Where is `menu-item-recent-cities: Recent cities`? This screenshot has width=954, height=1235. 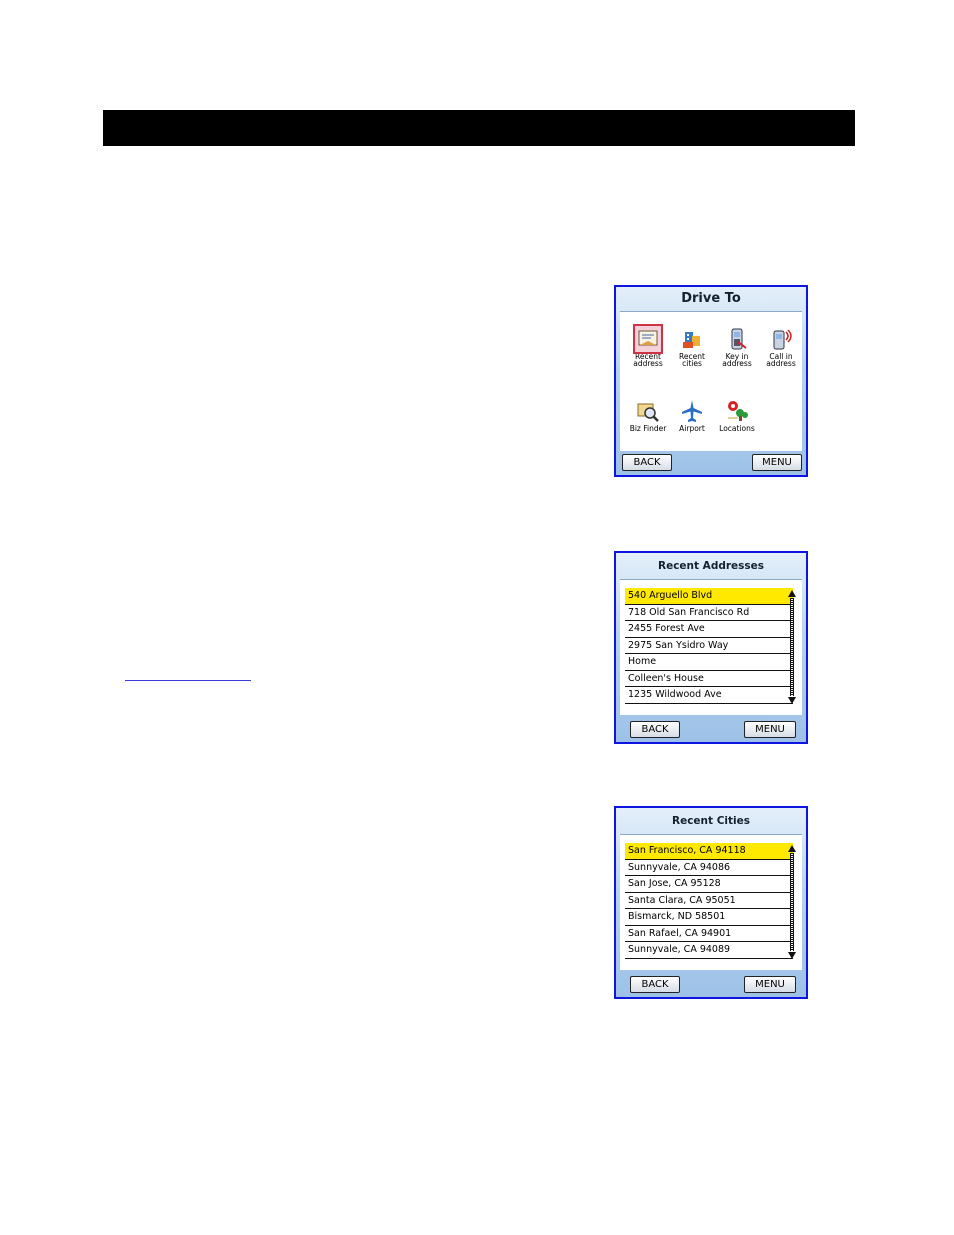
menu-item-recent-cities: Recent cities is located at coordinates (692, 346).